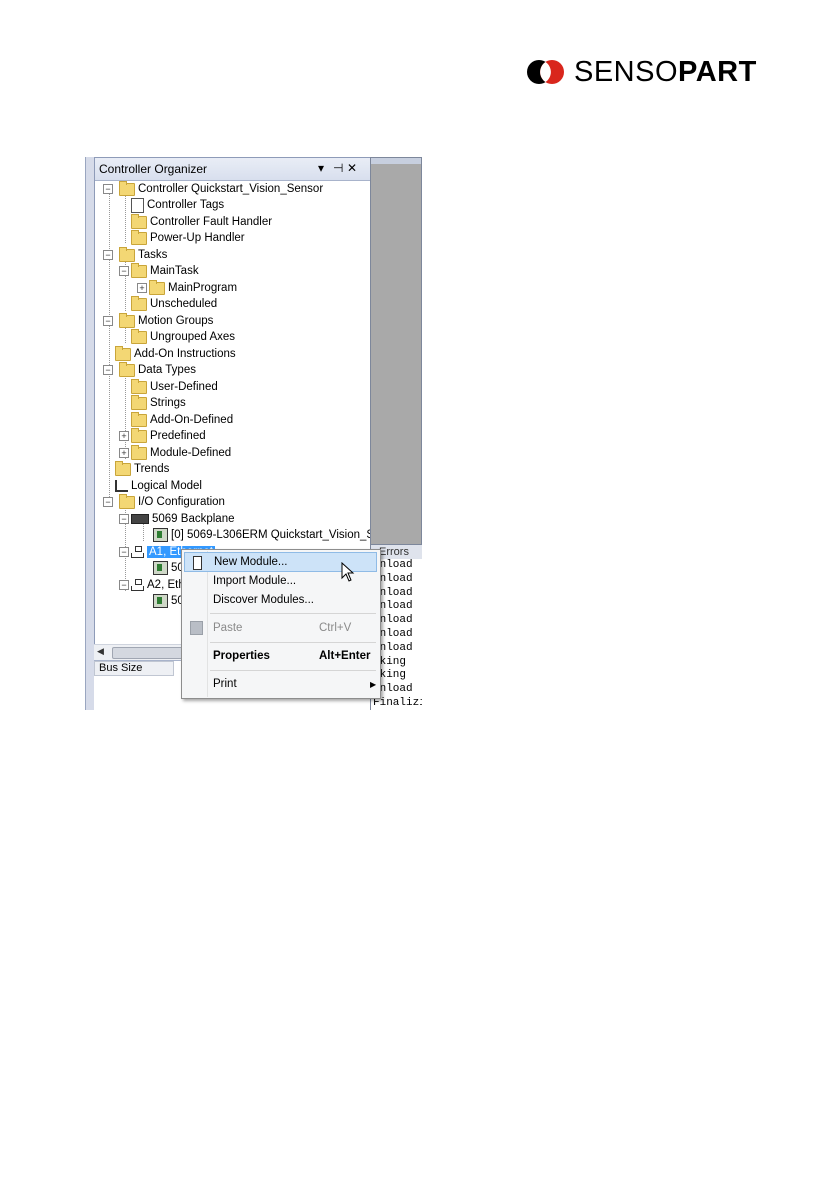 The image size is (839, 1191). I want to click on tree-item-backplane: − 5069 Backplane, so click(176, 519).